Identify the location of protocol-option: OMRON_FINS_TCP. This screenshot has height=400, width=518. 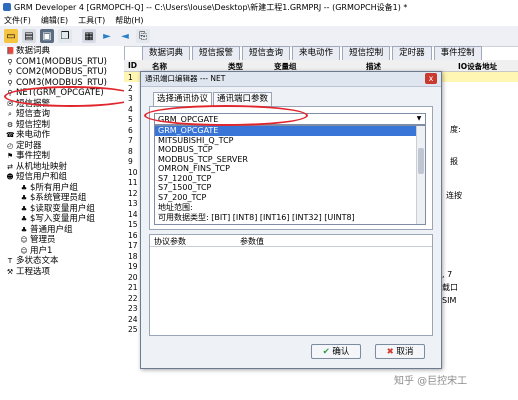
(290, 169).